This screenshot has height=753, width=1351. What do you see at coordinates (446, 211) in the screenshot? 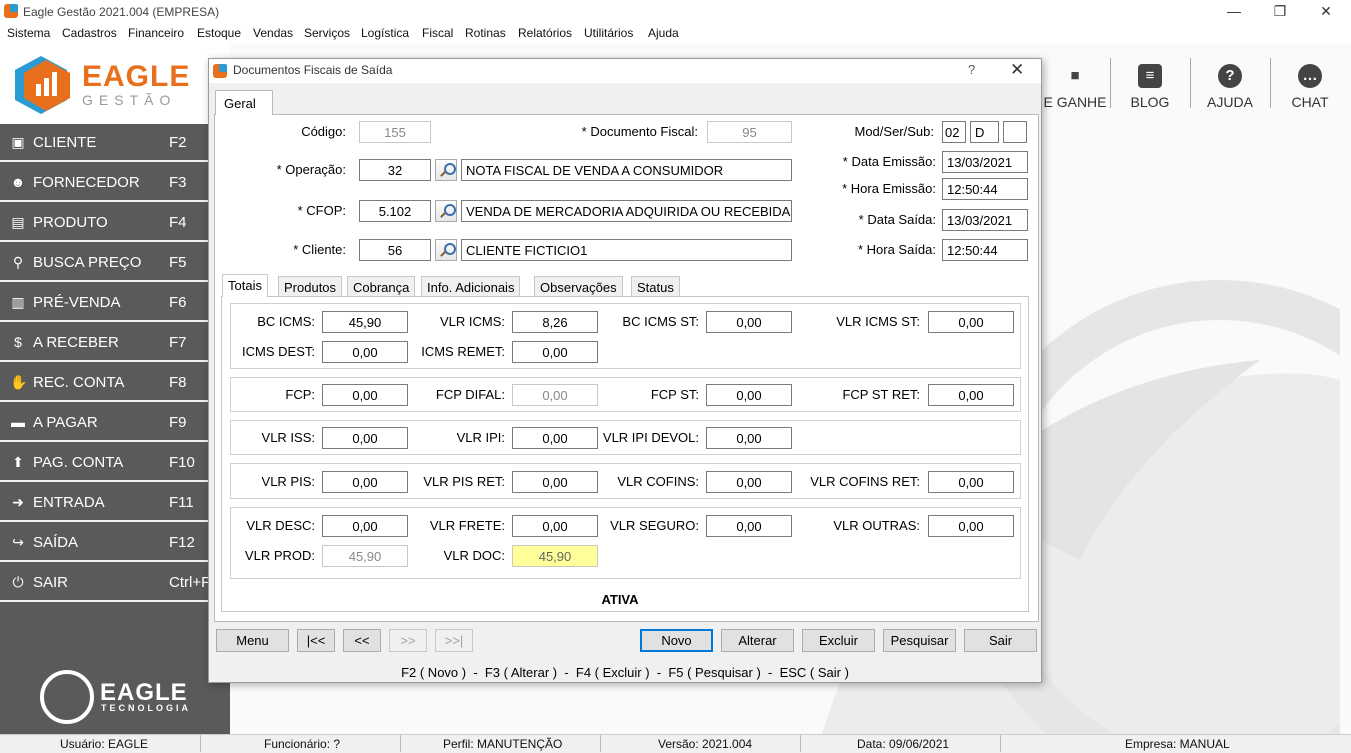
I see `cfop-search-icon` at bounding box center [446, 211].